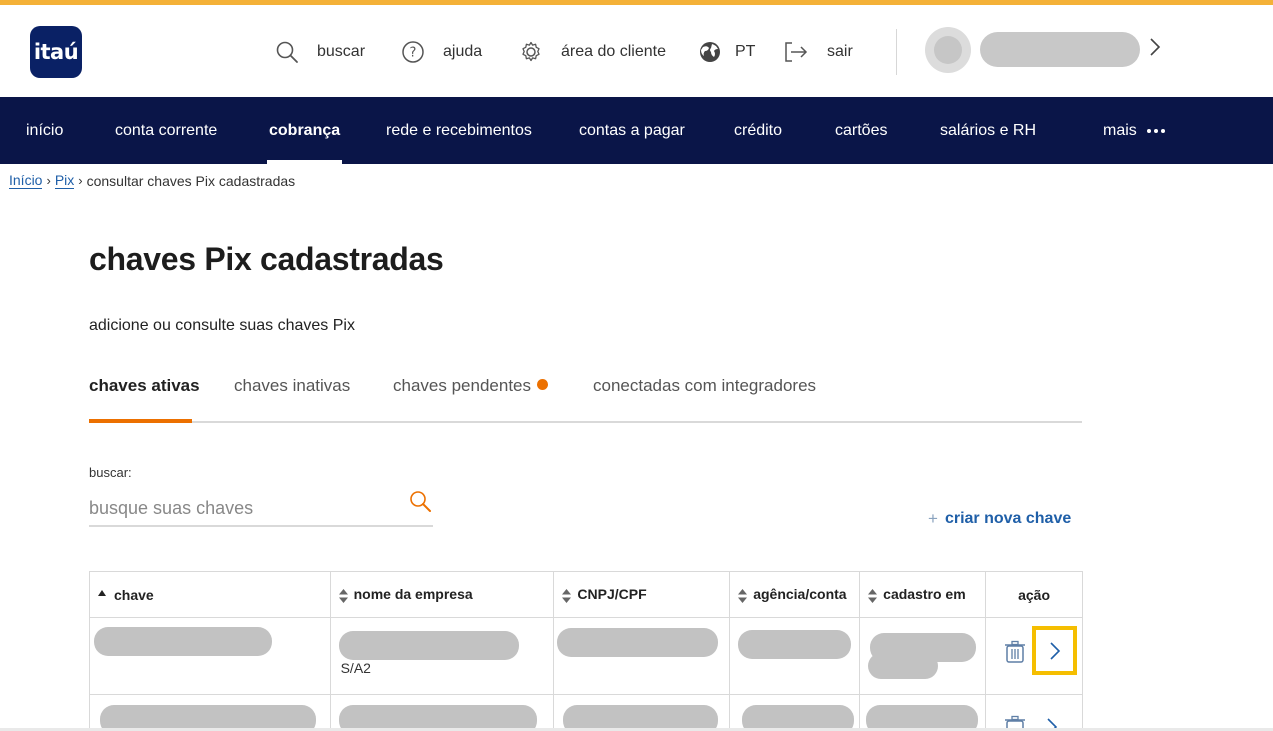 This screenshot has width=1273, height=731. I want to click on nav-label: crédito, so click(758, 130).